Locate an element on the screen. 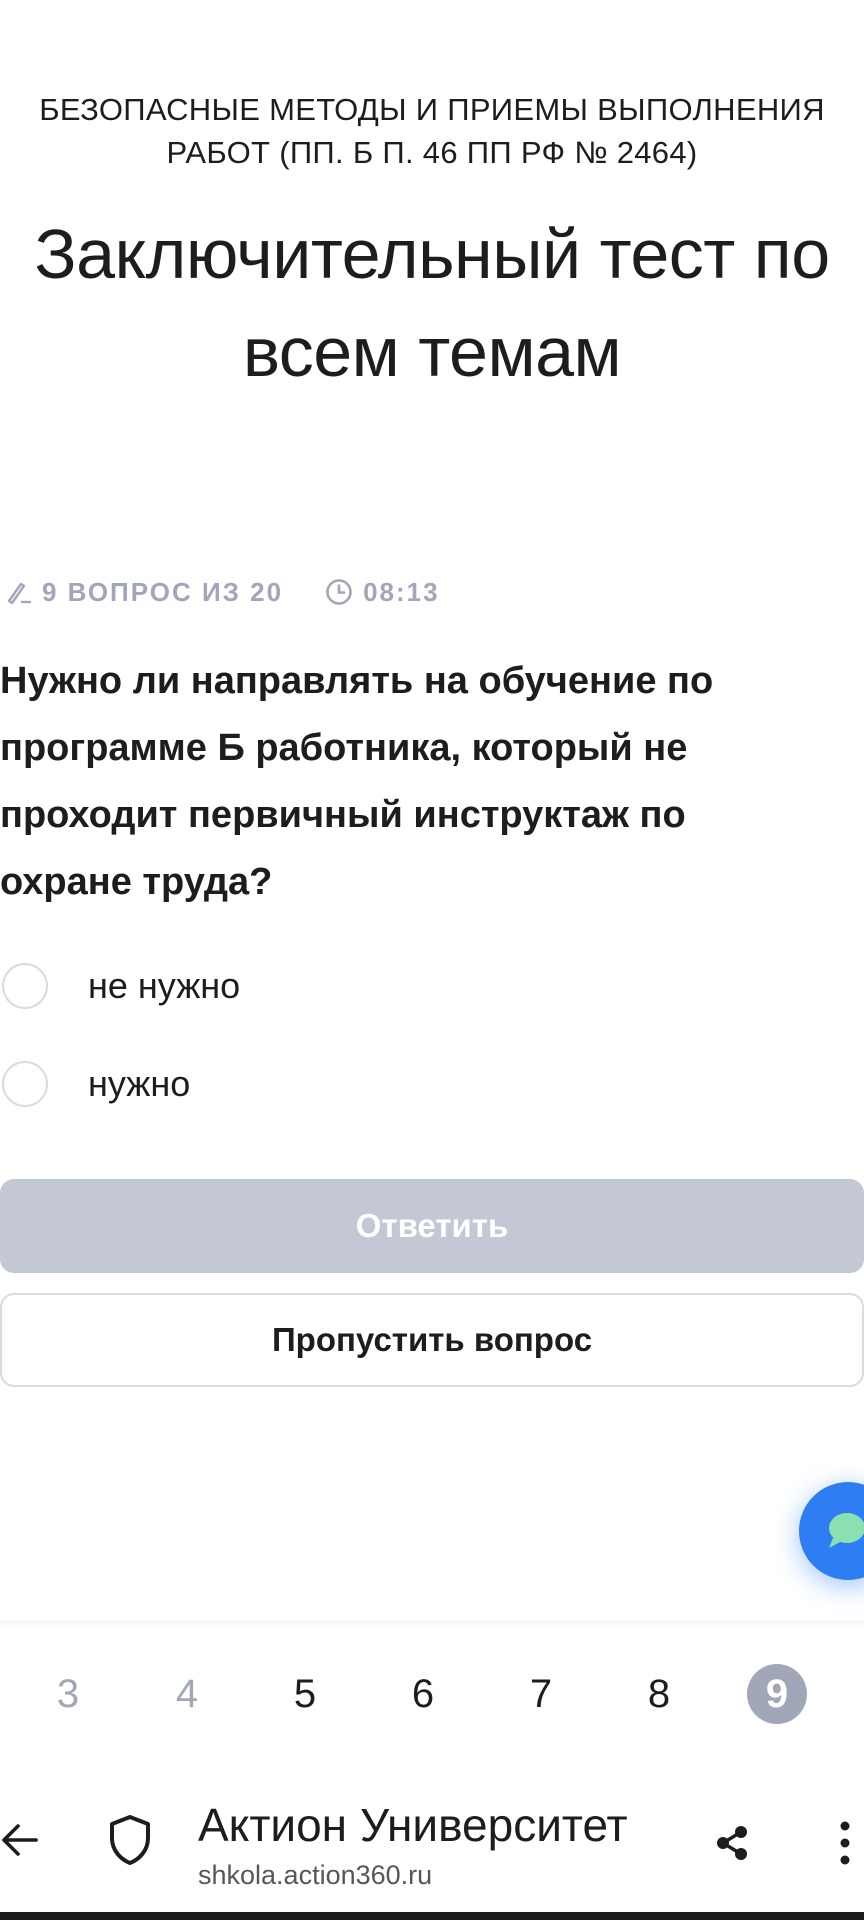 Image resolution: width=864 pixels, height=1920 pixels. question-timer: 08:13 is located at coordinates (382, 592).